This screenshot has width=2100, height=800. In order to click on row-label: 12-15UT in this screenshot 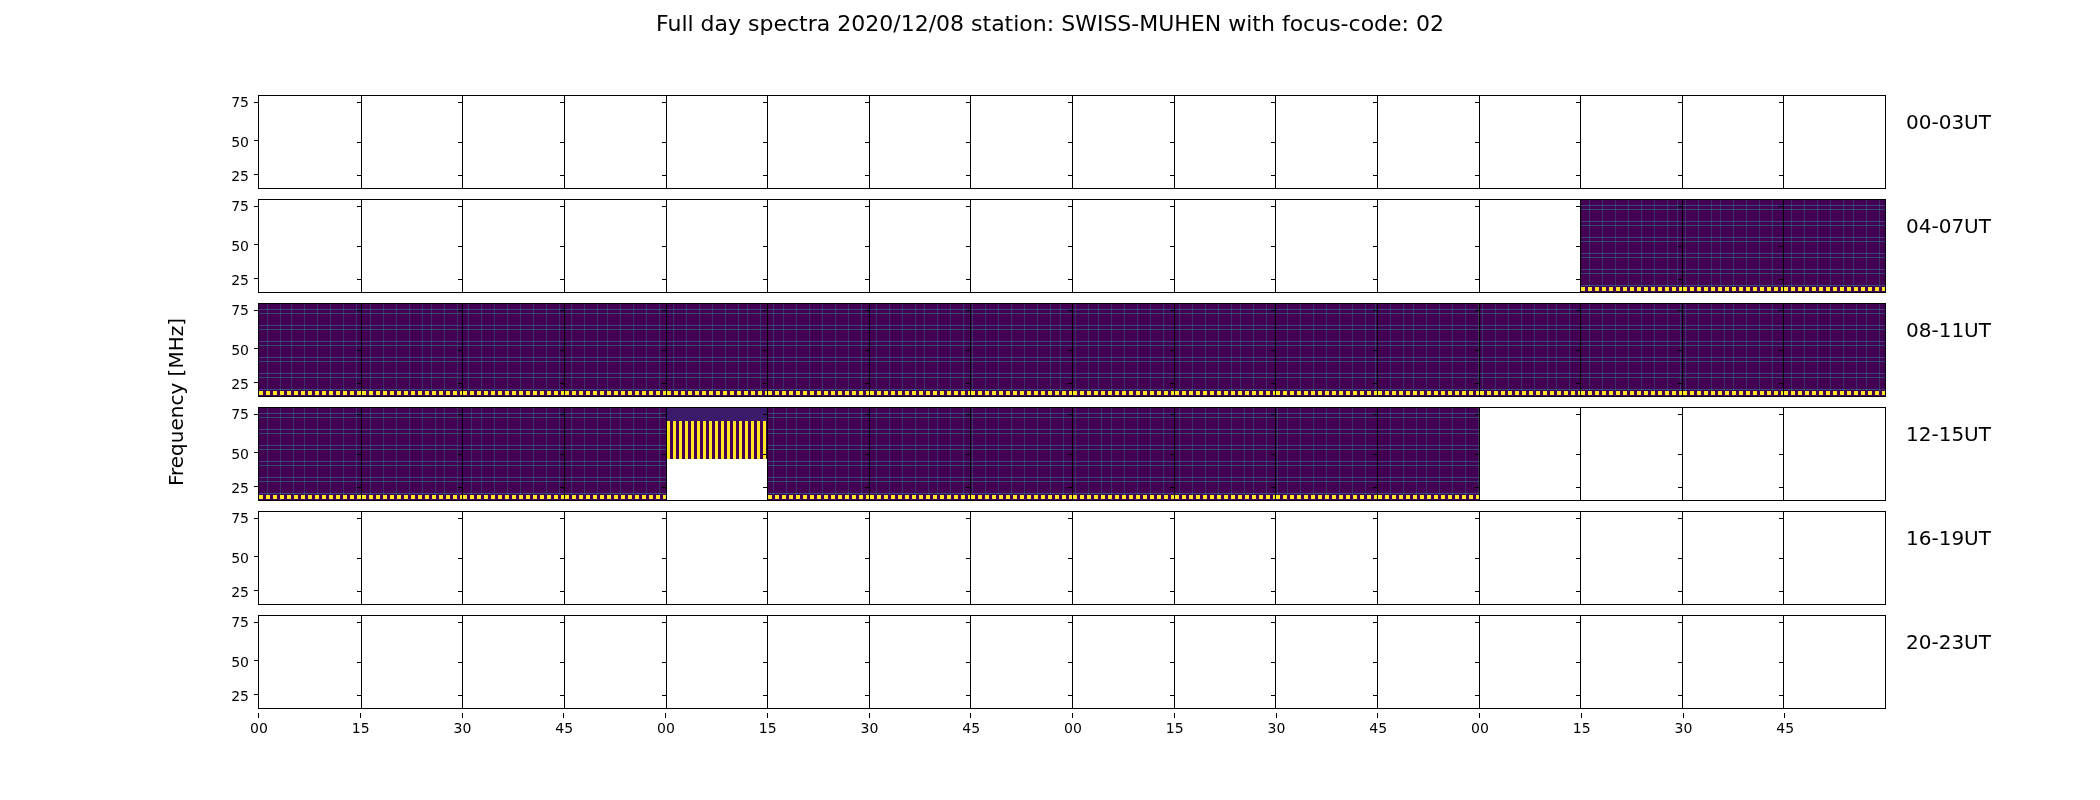, I will do `click(1948, 434)`.